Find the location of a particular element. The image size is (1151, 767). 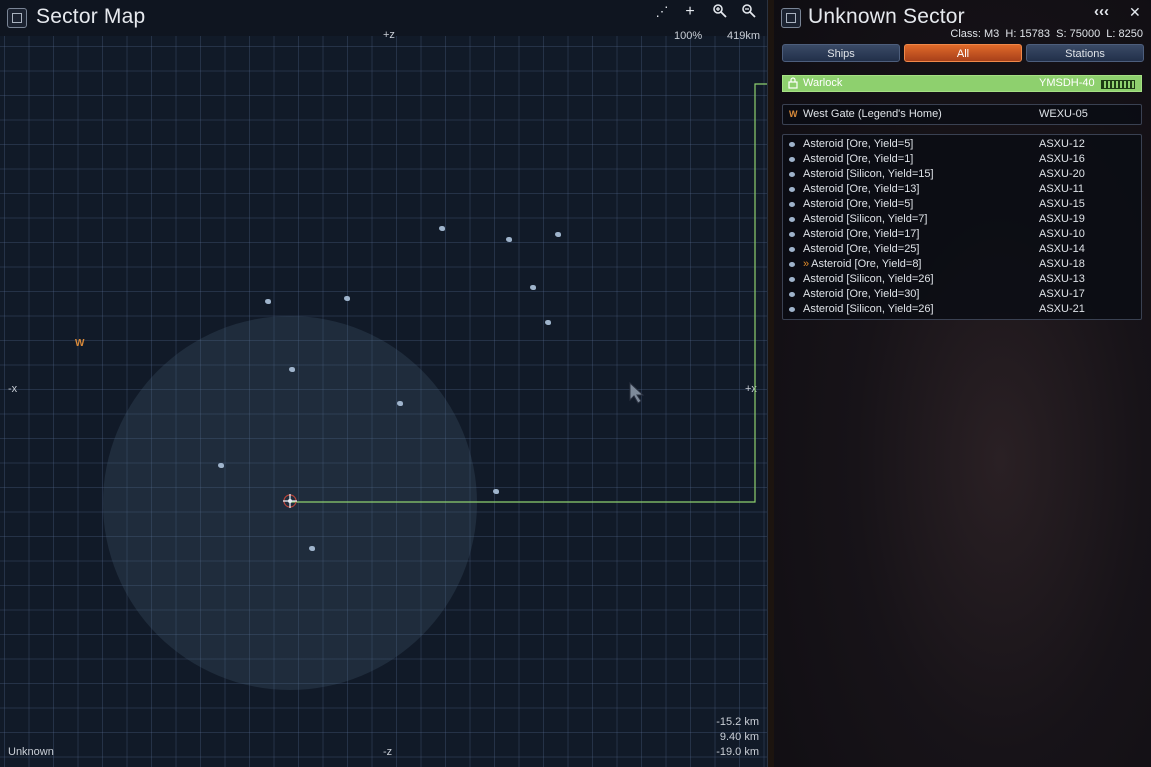

list-item: Asteroid [Ore, Yield=13] ASXU-11 is located at coordinates (962, 189).